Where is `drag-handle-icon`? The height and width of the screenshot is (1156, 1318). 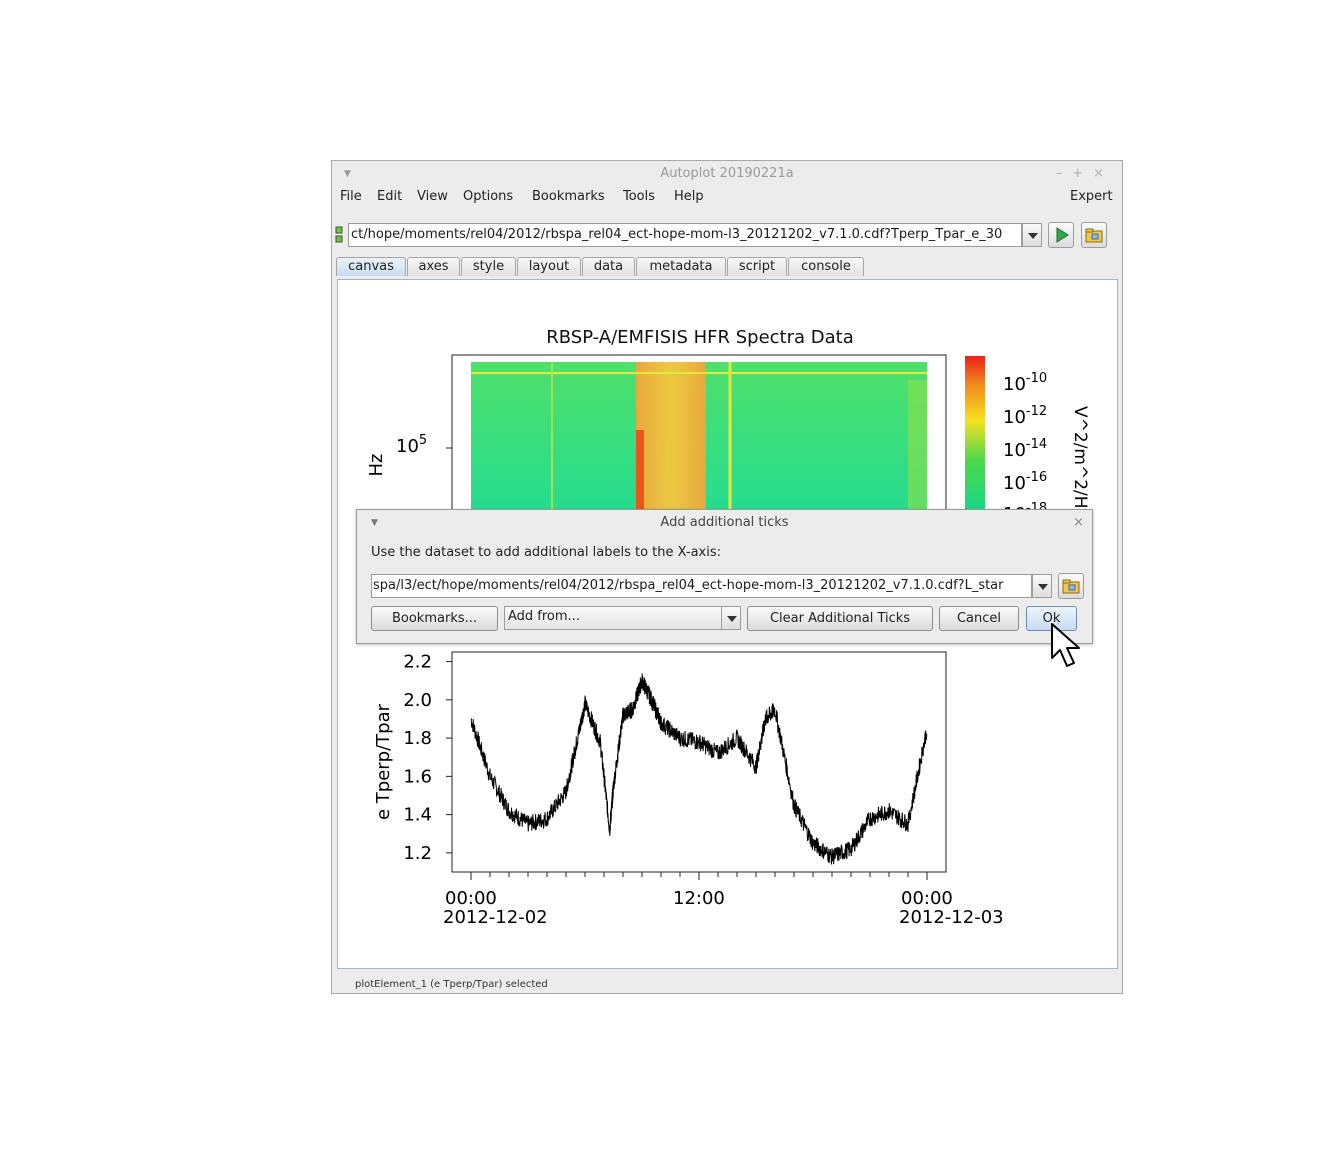
drag-handle-icon is located at coordinates (340, 235).